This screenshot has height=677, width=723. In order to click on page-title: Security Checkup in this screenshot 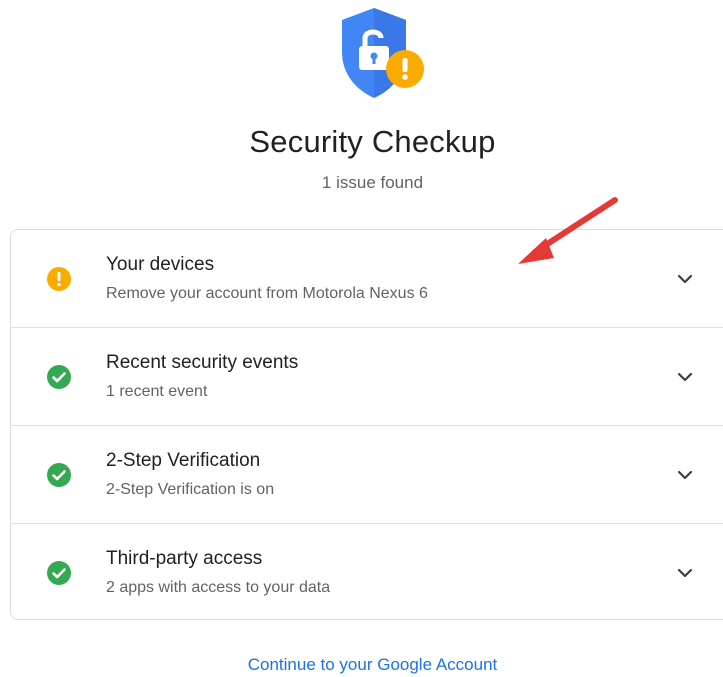, I will do `click(372, 141)`.